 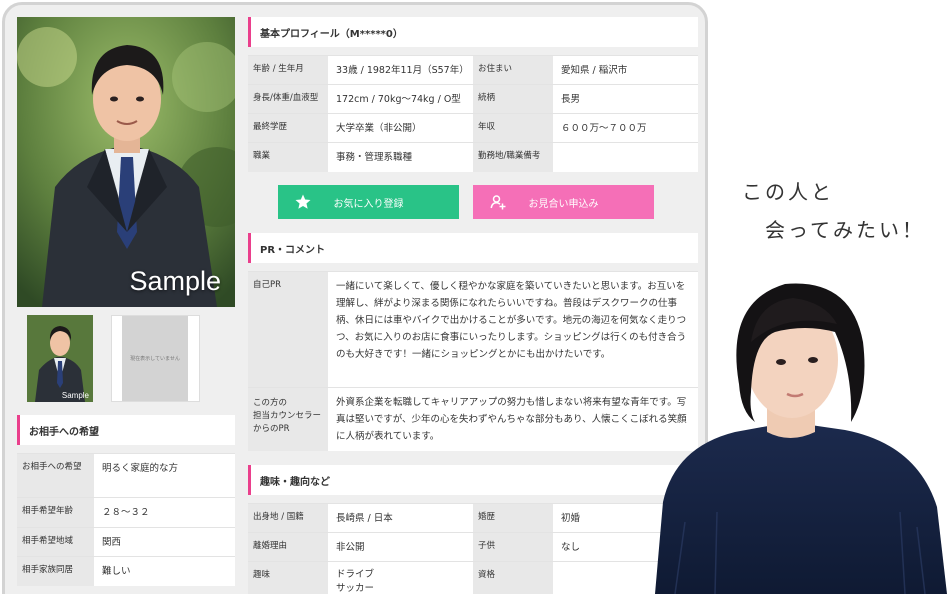 I want to click on region-label: 相手希望地域, so click(x=55, y=542).